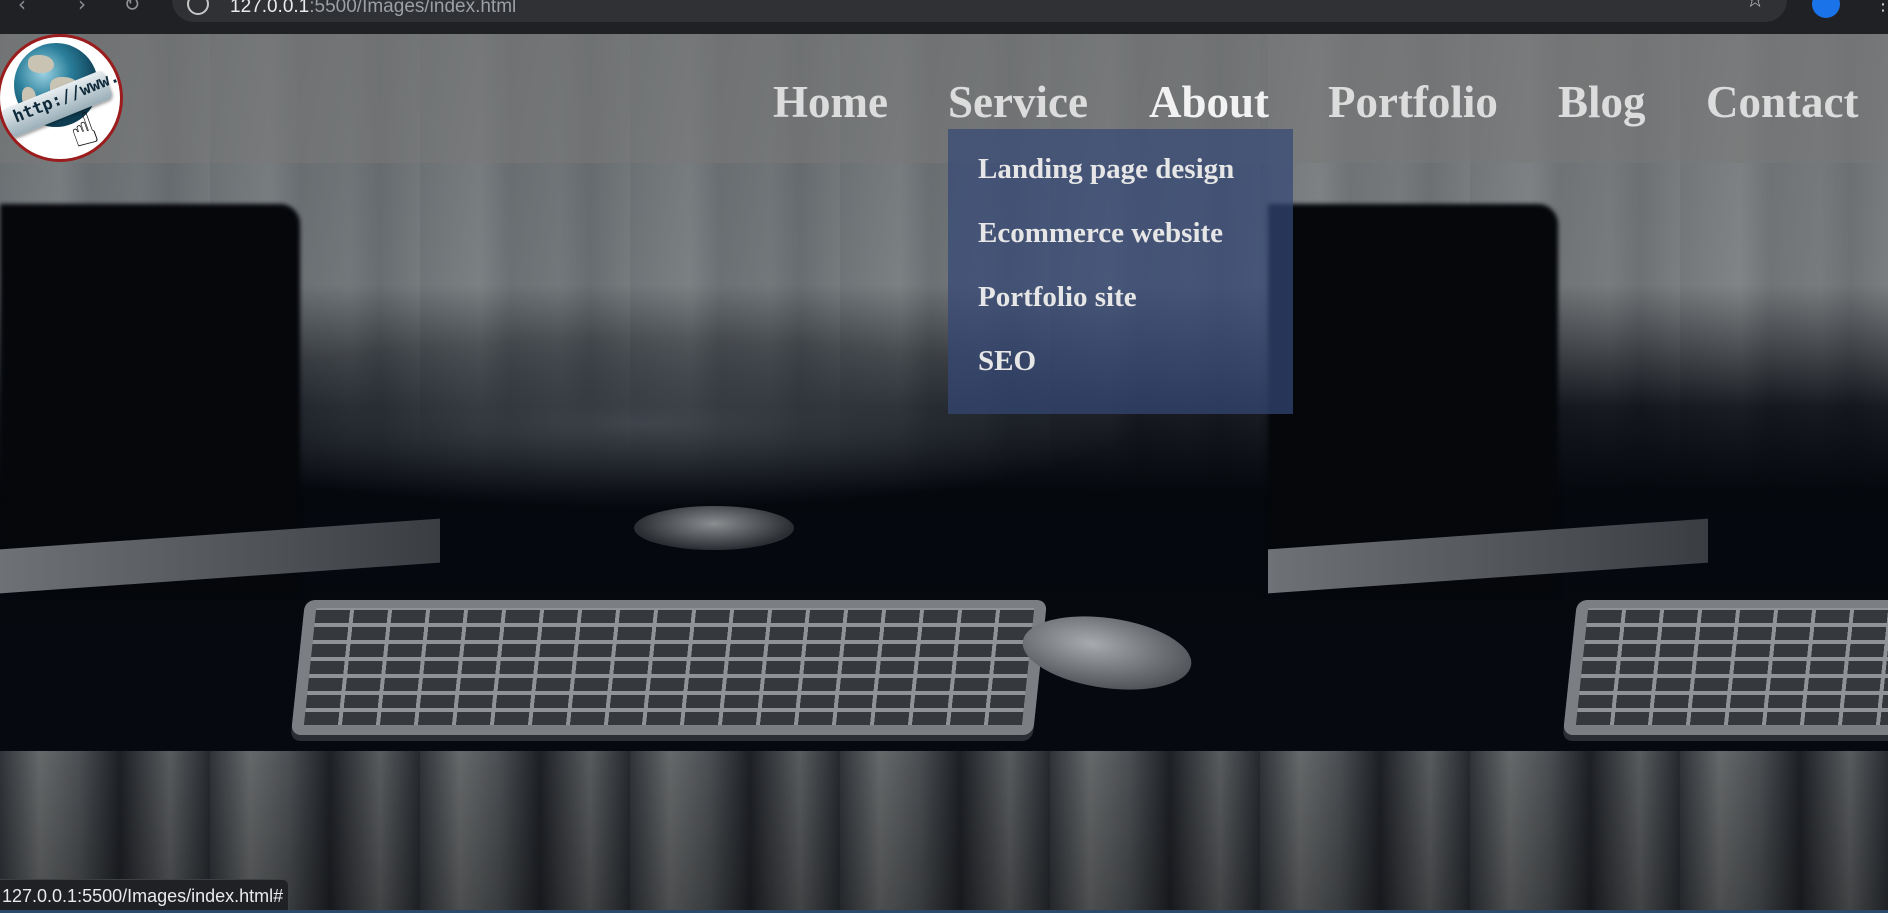  I want to click on forward-icon: ›, so click(82, 8).